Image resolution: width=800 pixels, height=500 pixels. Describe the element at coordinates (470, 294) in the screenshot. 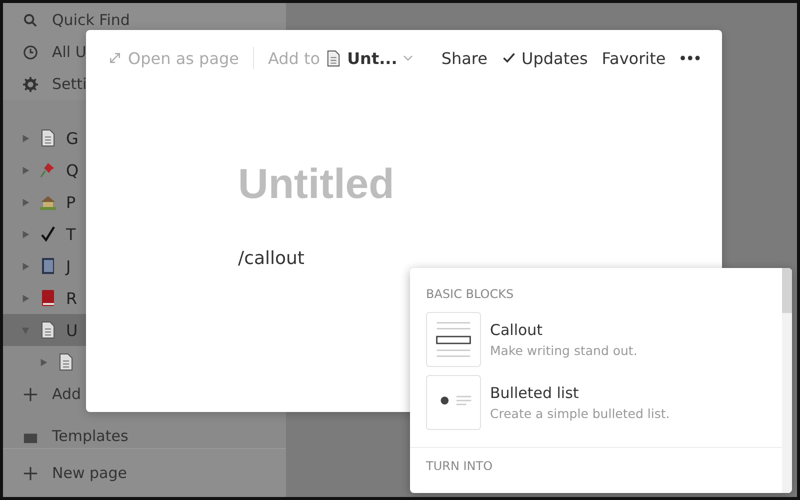

I see `section-heading: BASIC BLOCKS` at that location.